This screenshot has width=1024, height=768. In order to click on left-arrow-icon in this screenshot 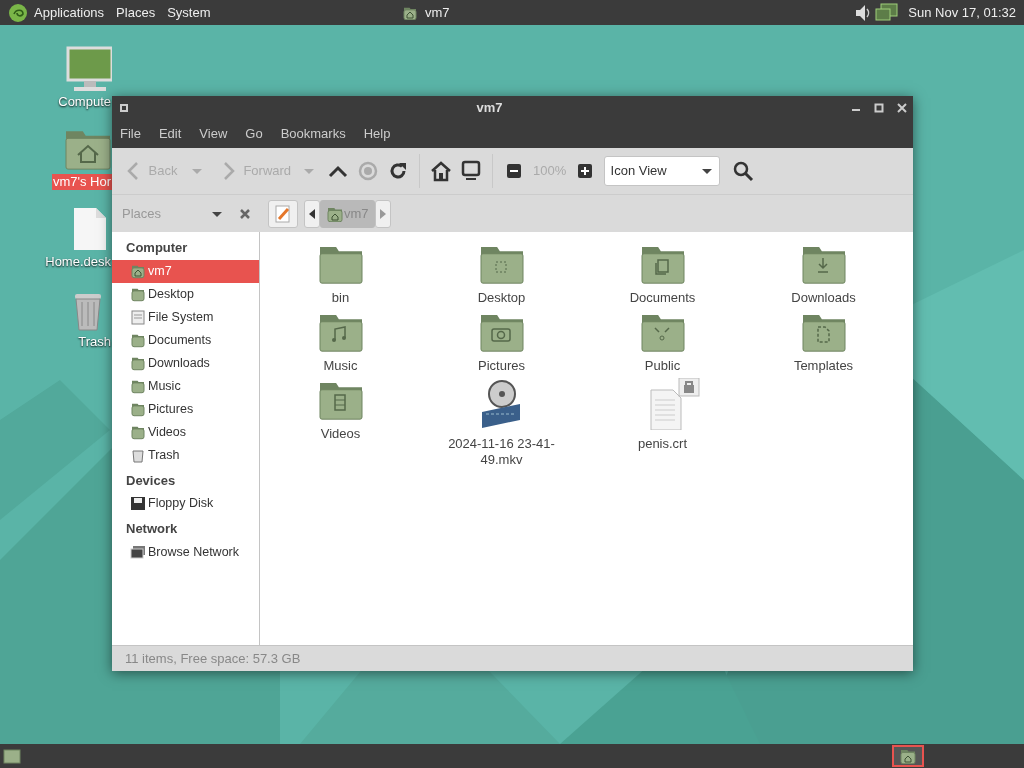, I will do `click(312, 213)`.